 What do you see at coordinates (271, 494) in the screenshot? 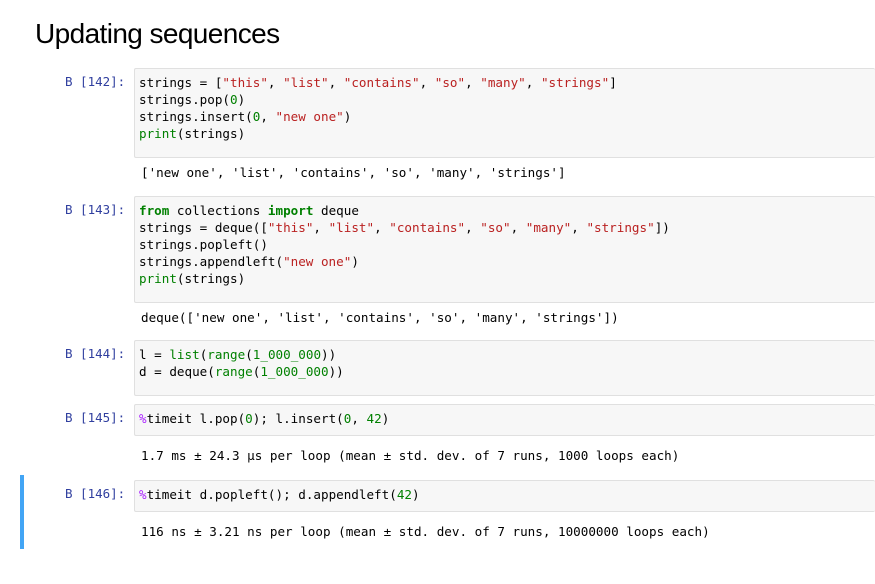
I see `code-token: timeit d.popleft(); d.appendleft(` at bounding box center [271, 494].